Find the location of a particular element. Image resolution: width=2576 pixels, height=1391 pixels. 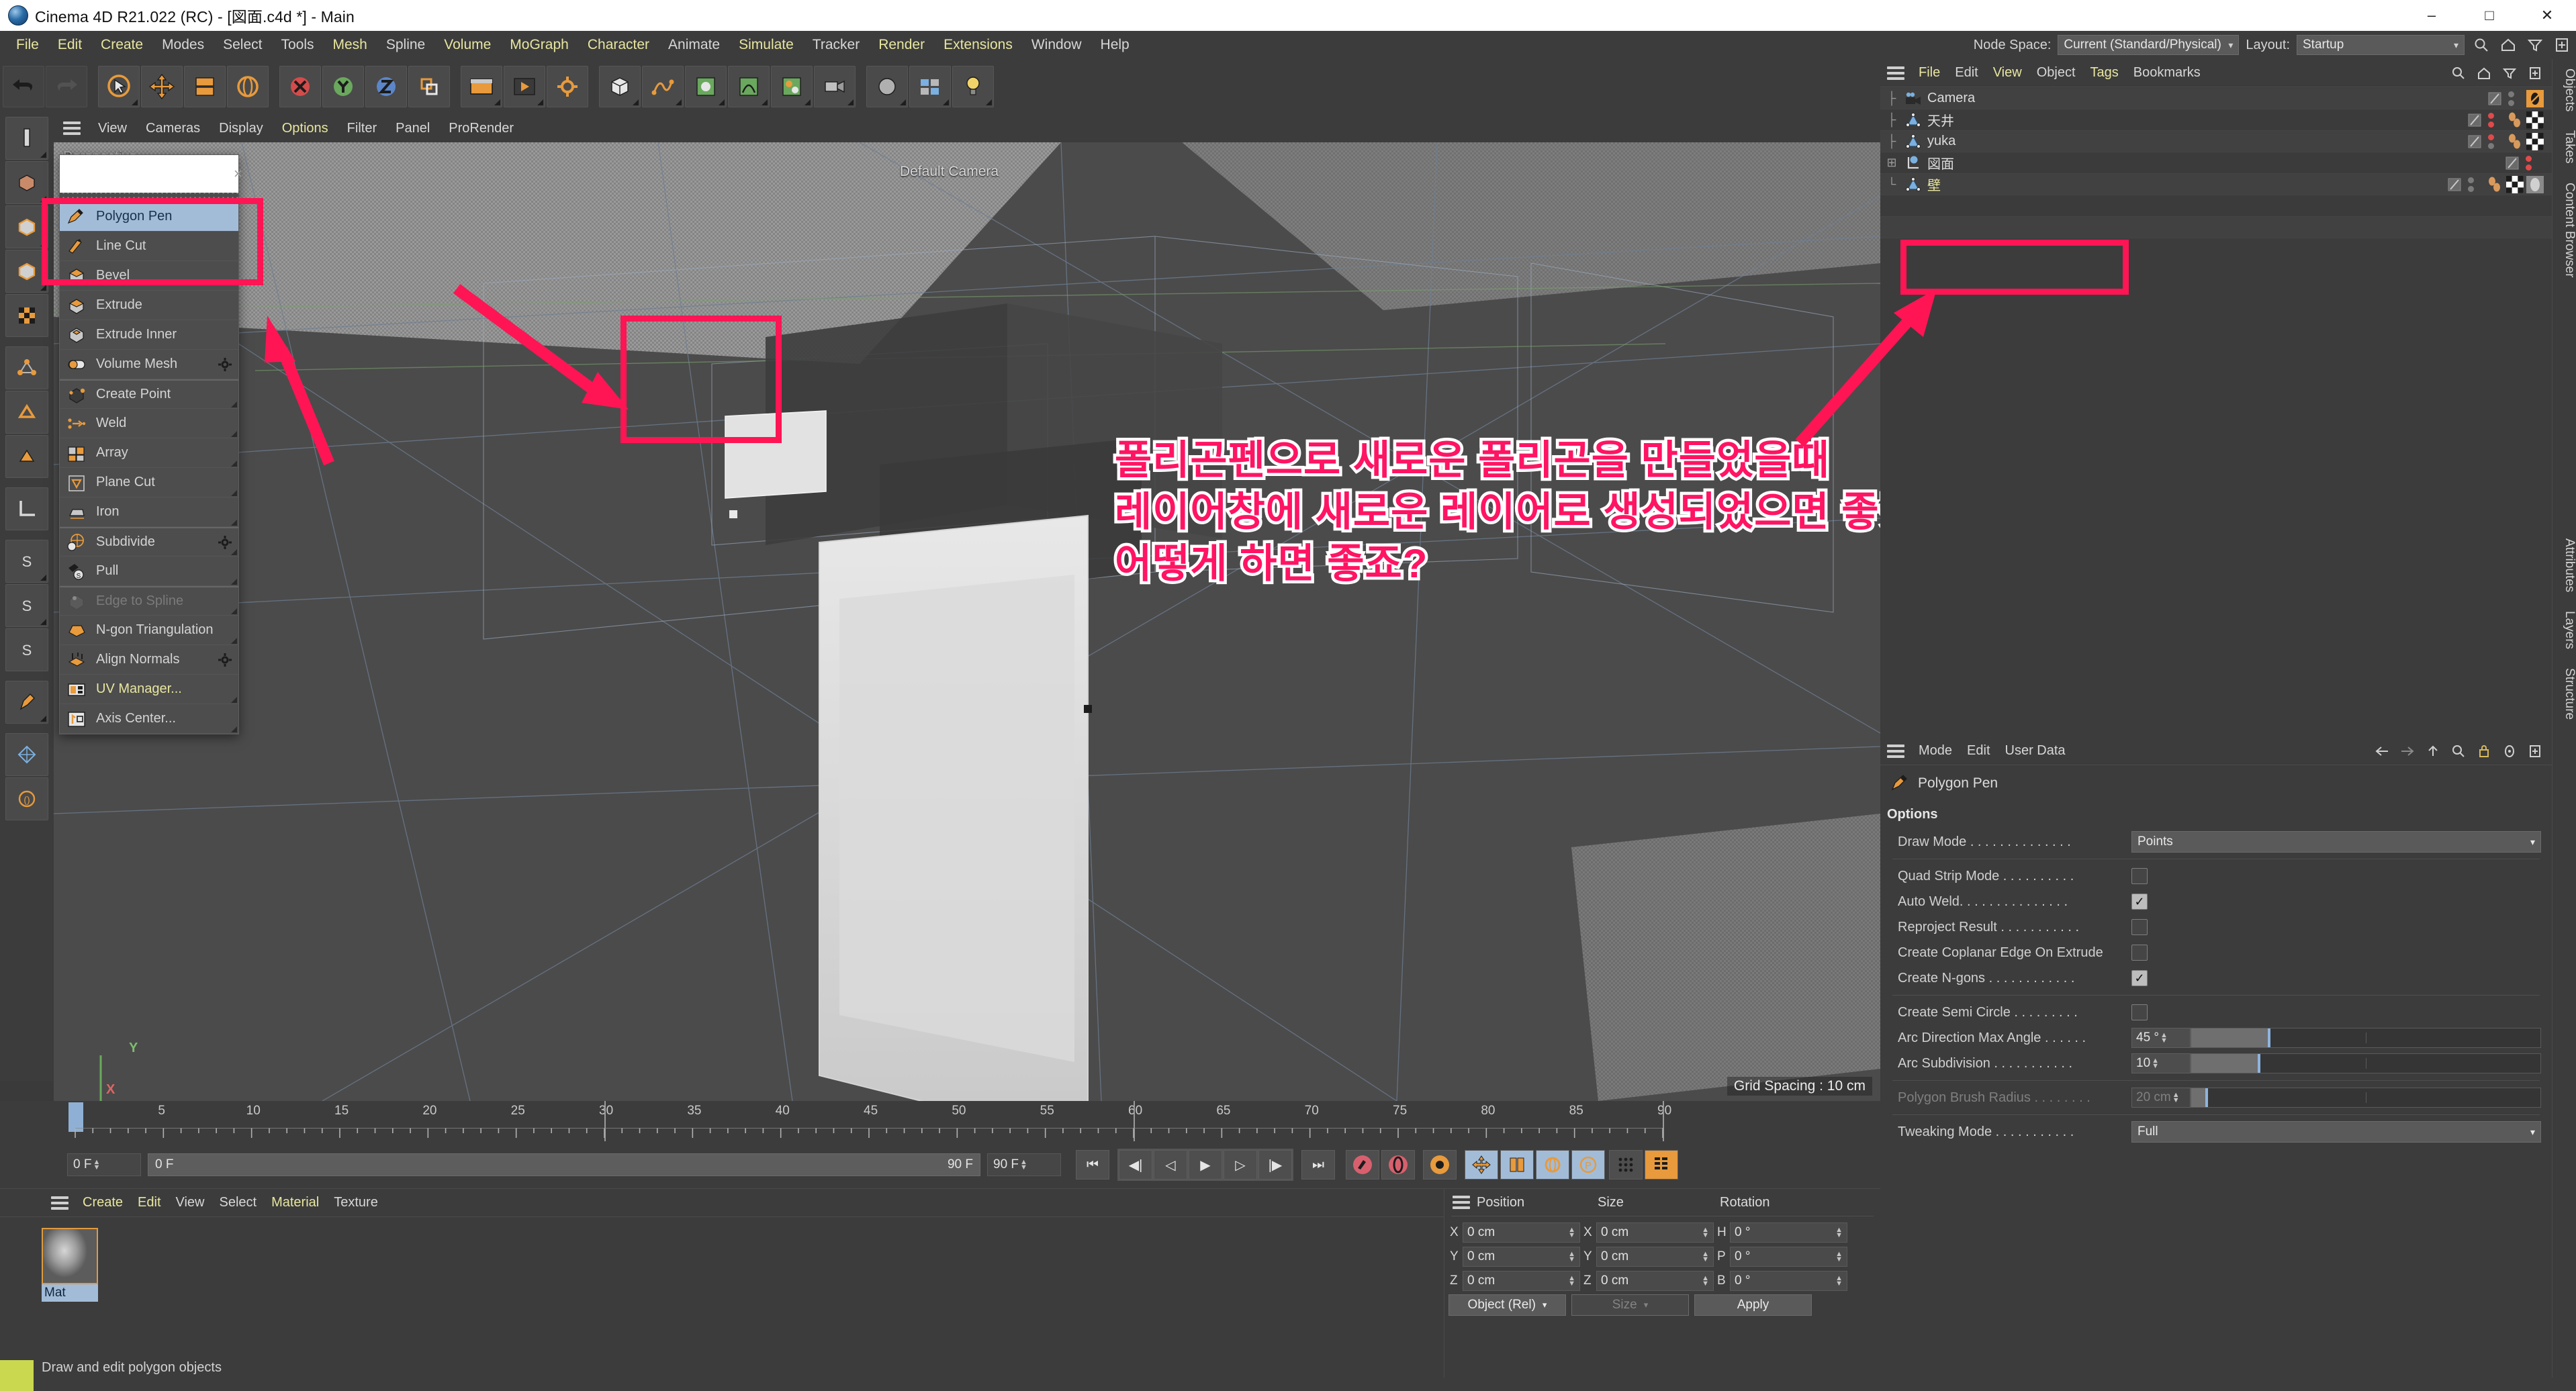

material-menu-create: Create is located at coordinates (102, 1202).